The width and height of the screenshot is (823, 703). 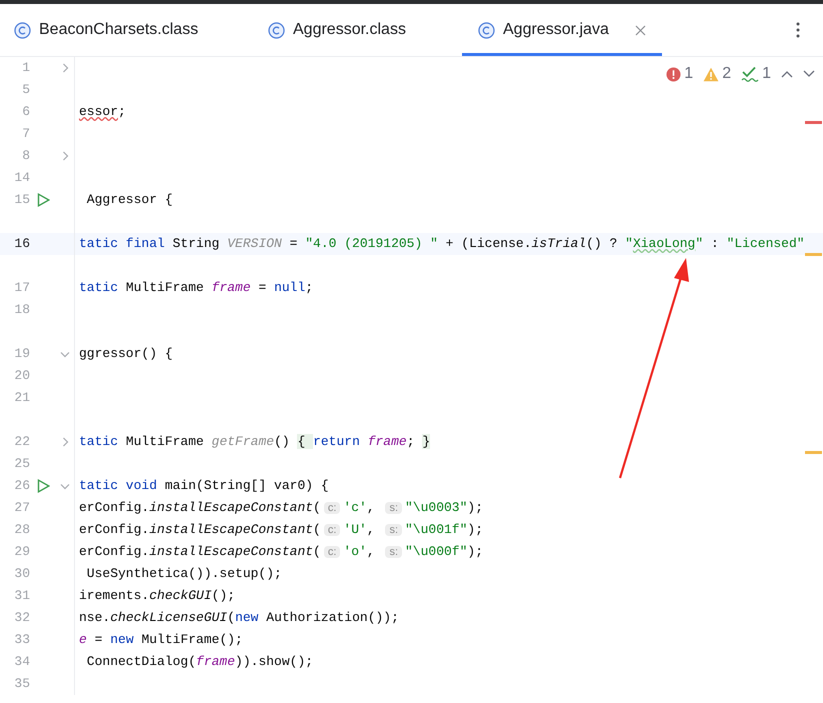 What do you see at coordinates (562, 30) in the screenshot?
I see `editor-tab: Aggressor.java` at bounding box center [562, 30].